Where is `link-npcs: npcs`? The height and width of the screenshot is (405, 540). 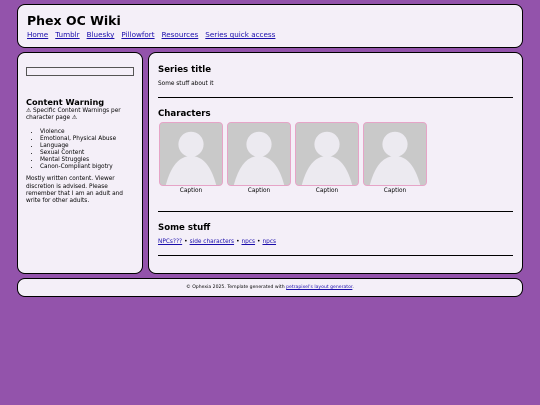
link-npcs: npcs is located at coordinates (248, 242).